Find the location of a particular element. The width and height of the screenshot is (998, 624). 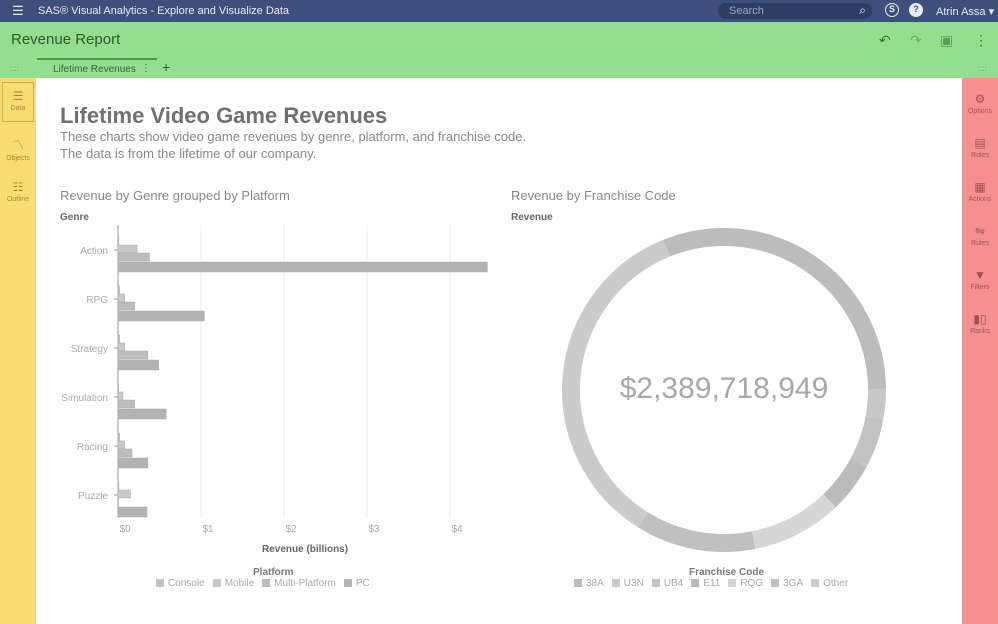

donut-slice-ub4 is located at coordinates (867, 441).